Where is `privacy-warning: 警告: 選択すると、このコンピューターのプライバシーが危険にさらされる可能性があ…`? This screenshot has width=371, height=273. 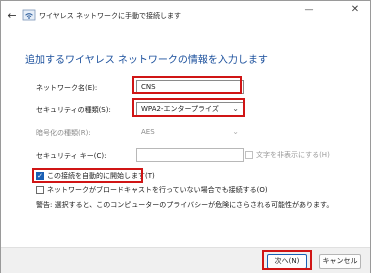
privacy-warning: 警告: 選択すると、このコンピューターのプライバシーが危険にさらされる可能性があ… is located at coordinates (185, 205).